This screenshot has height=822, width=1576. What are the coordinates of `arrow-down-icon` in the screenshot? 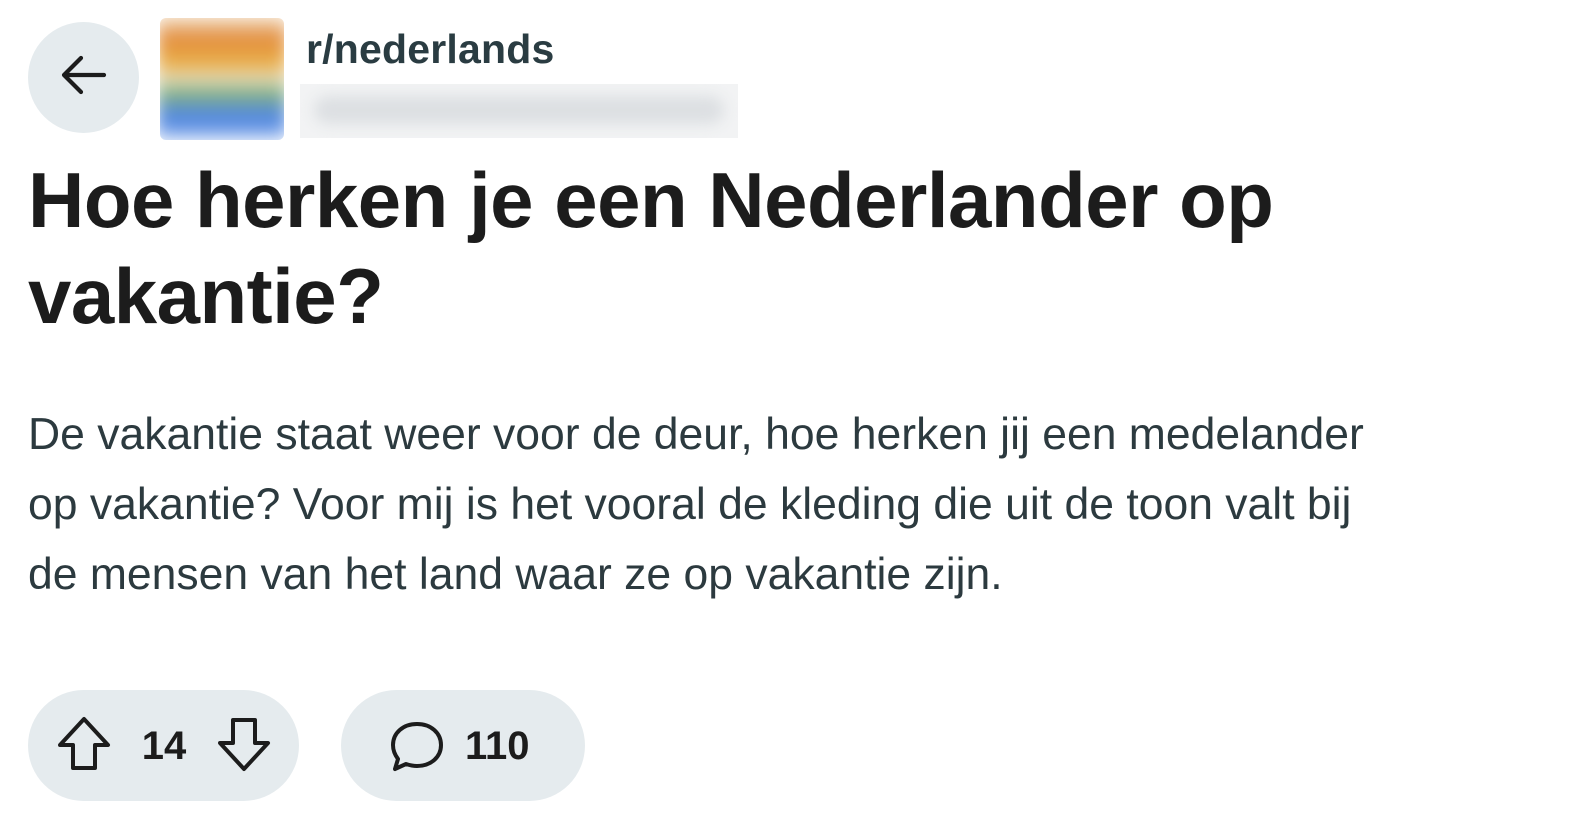 It's located at (244, 746).